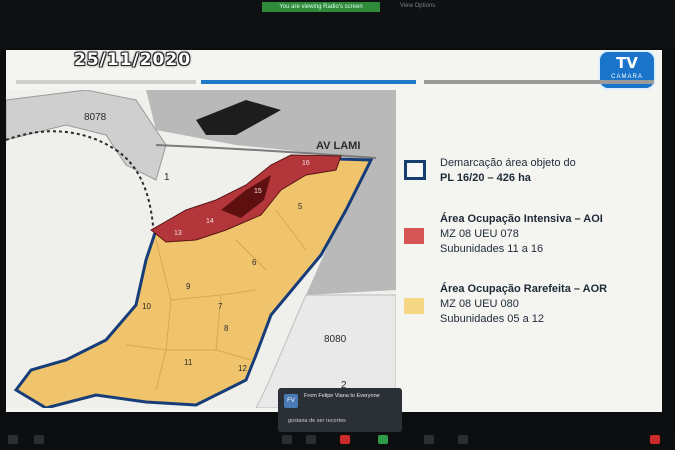 The image size is (675, 450). I want to click on logo-main: TV, so click(627, 63).